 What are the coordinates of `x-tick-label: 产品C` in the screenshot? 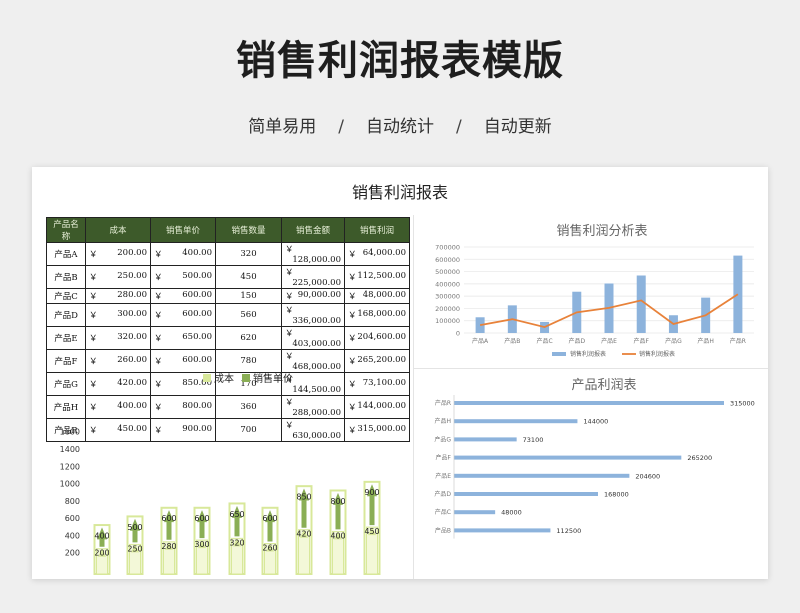 It's located at (544, 341).